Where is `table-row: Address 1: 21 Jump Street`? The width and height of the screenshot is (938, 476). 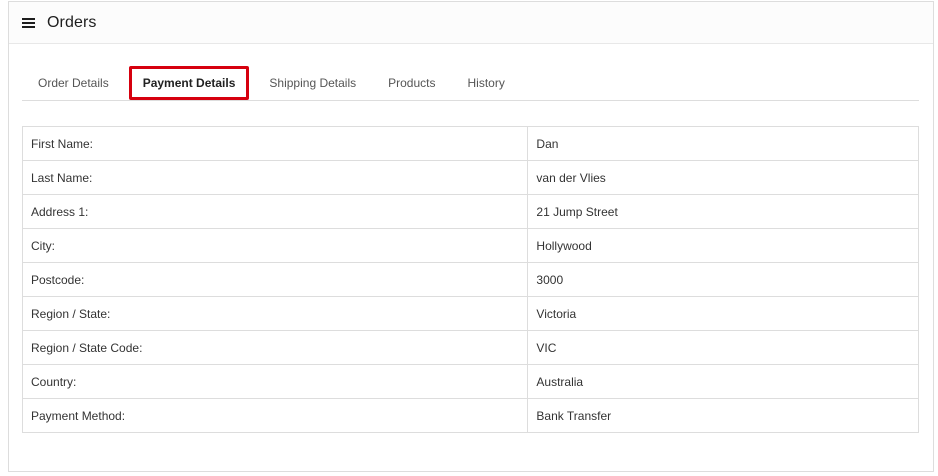 table-row: Address 1: 21 Jump Street is located at coordinates (470, 211).